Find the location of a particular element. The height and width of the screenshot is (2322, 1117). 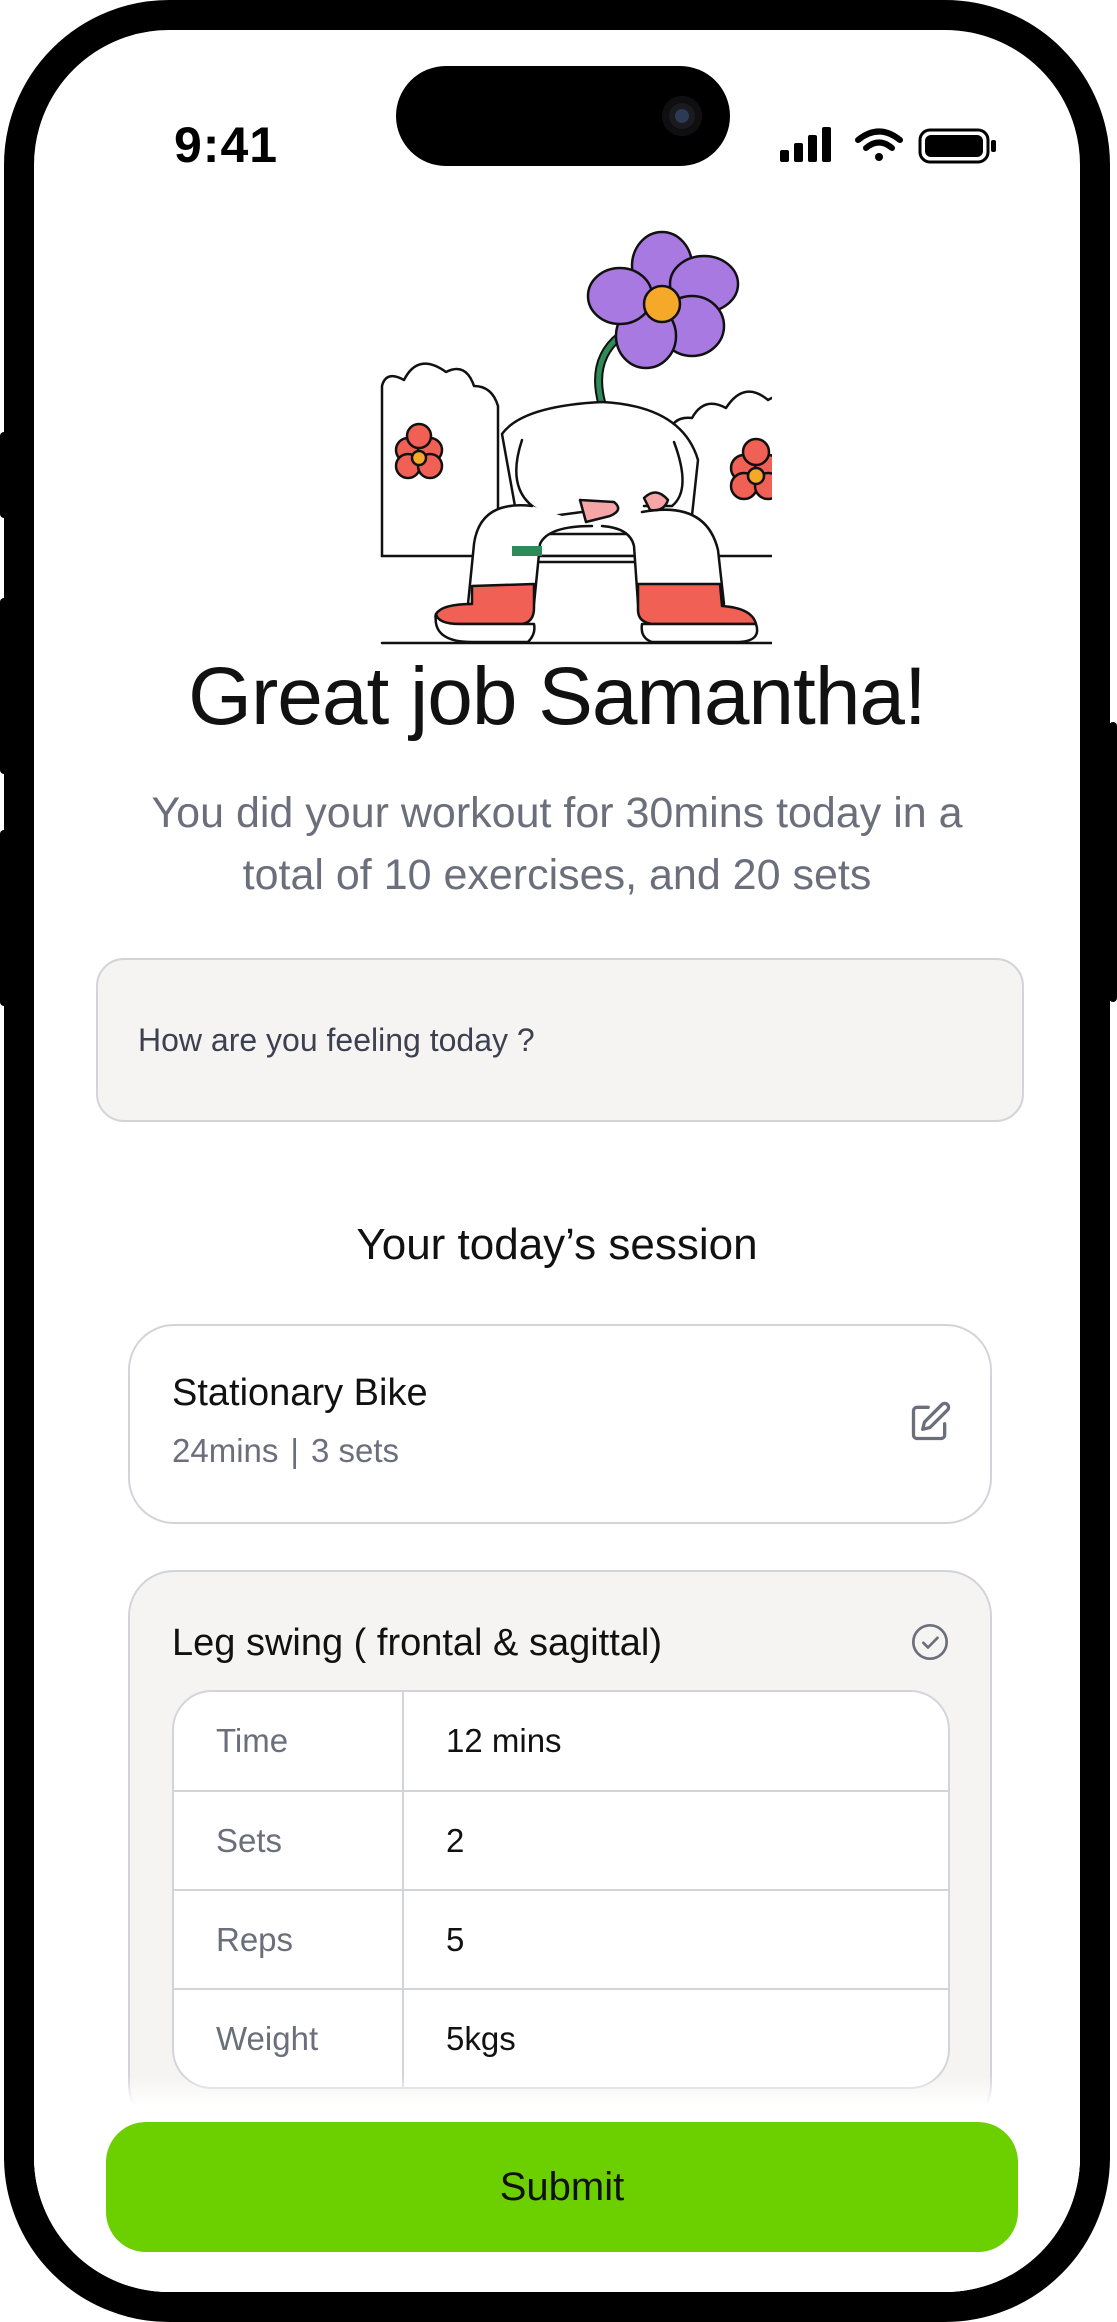

feeling-input: How are you feeling today ? is located at coordinates (560, 1040).